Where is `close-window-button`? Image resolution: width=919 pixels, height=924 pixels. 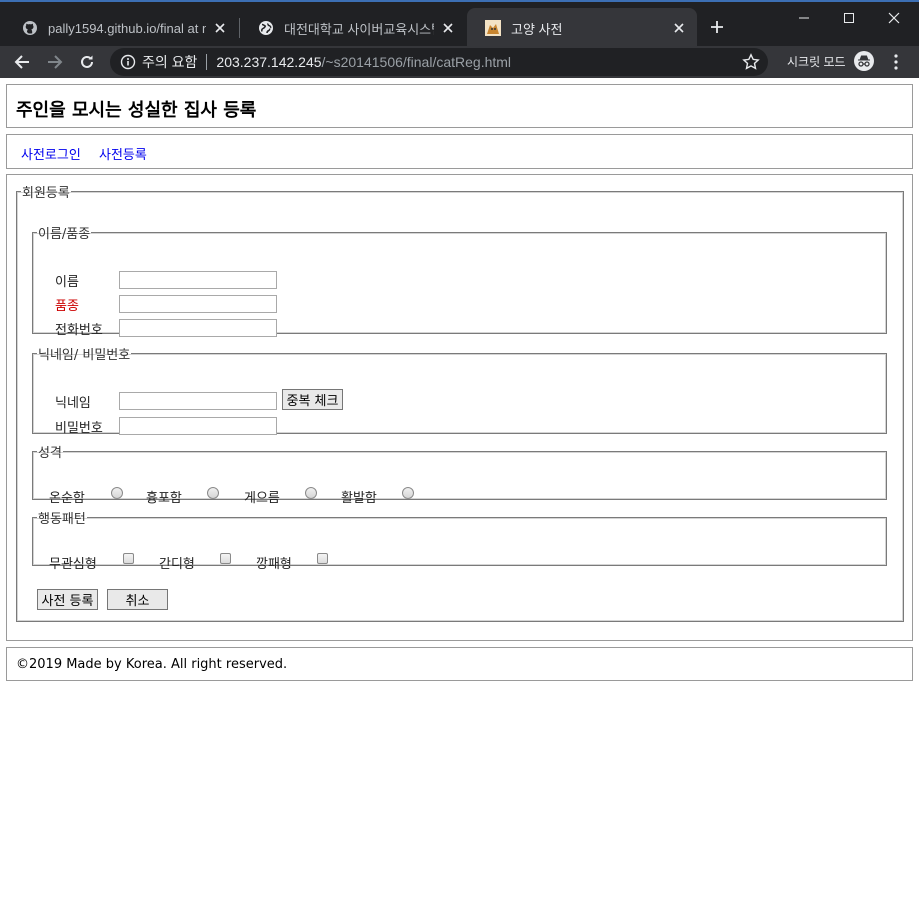
close-window-button is located at coordinates (894, 18).